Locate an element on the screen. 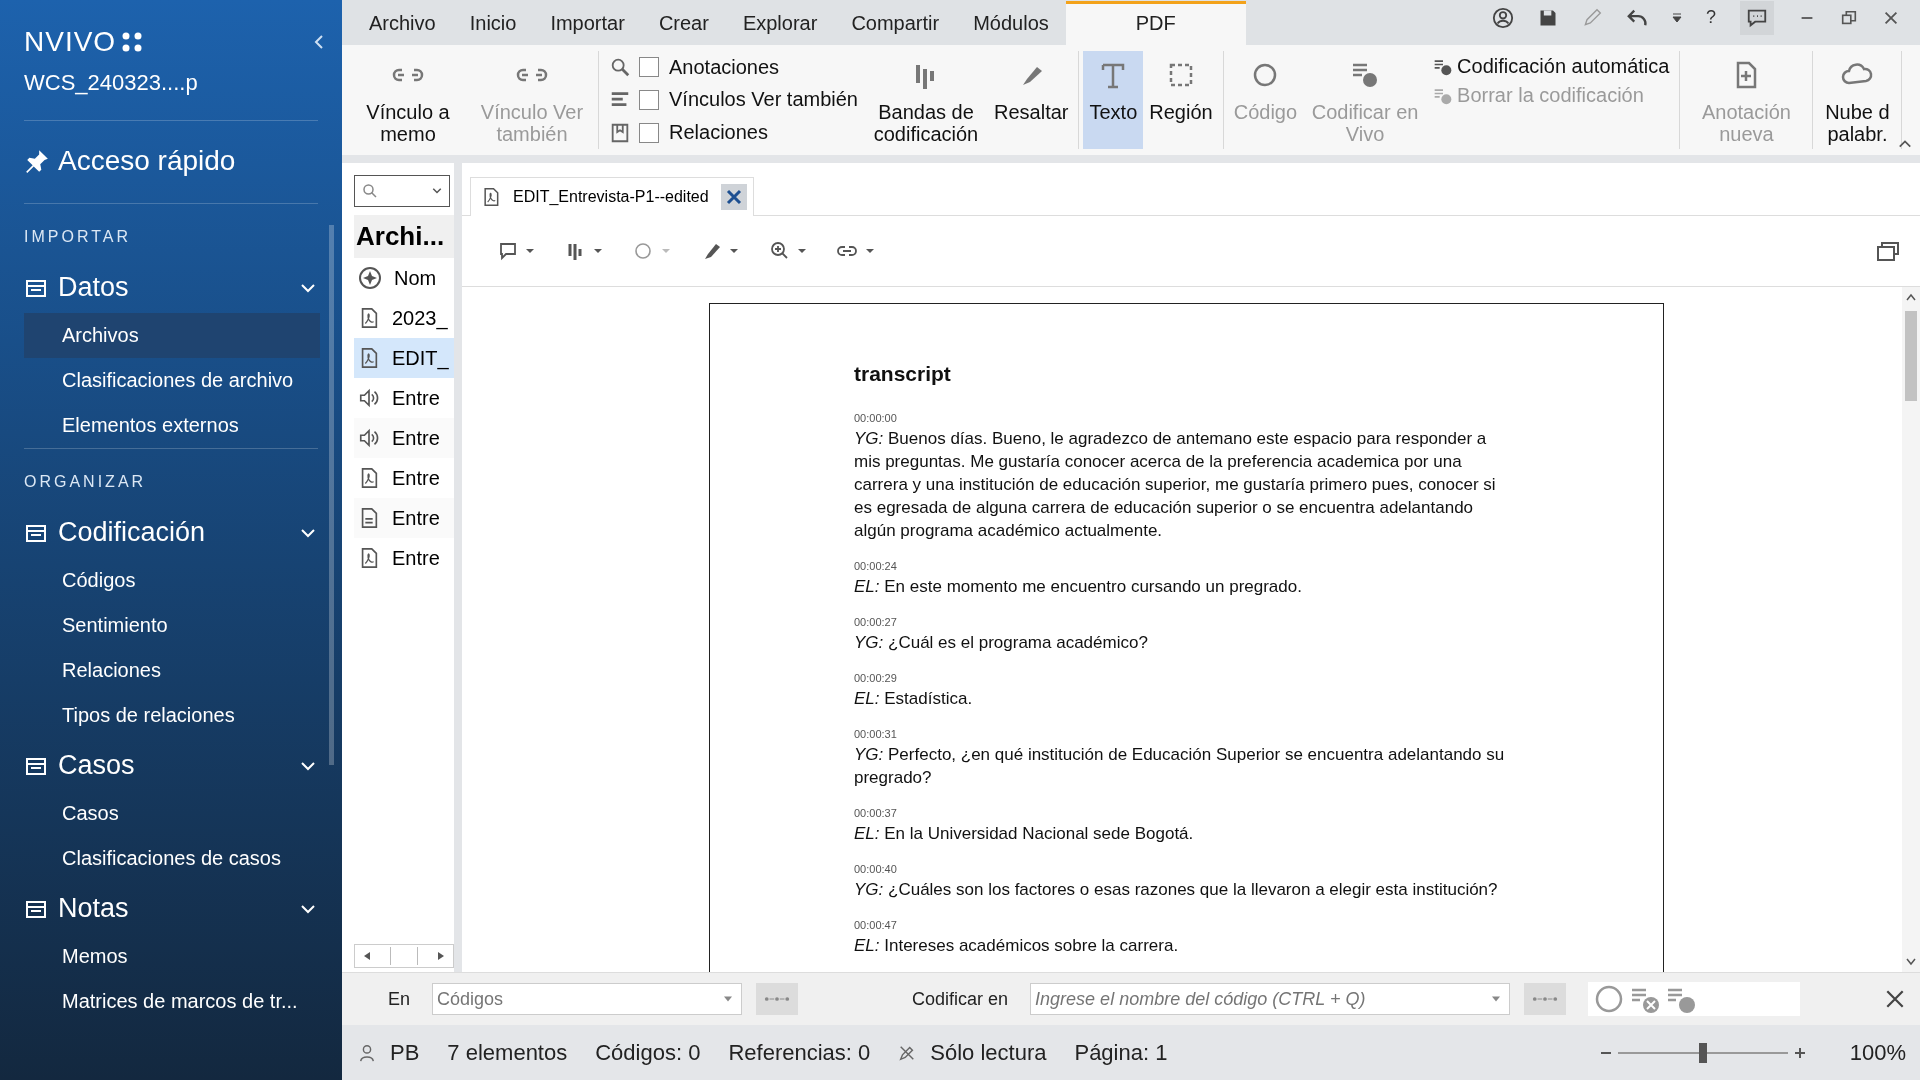  circle-icon is located at coordinates (1609, 999).